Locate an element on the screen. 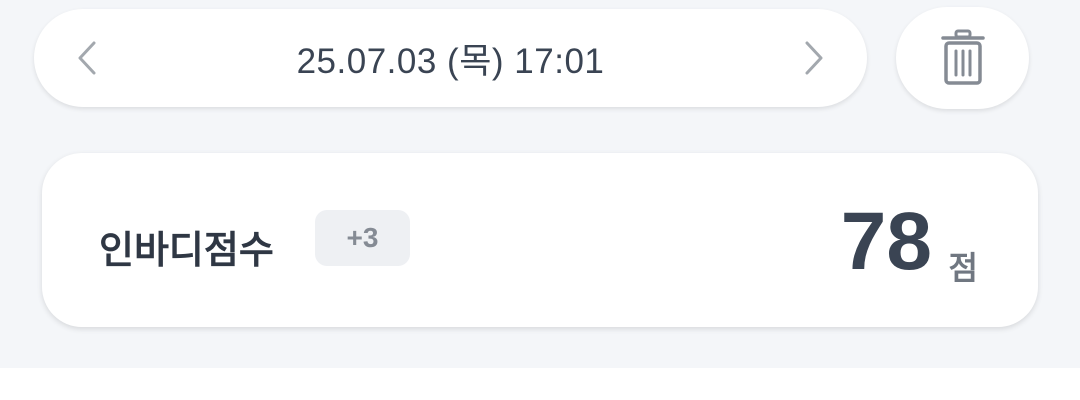  chevron-right-icon is located at coordinates (814, 58).